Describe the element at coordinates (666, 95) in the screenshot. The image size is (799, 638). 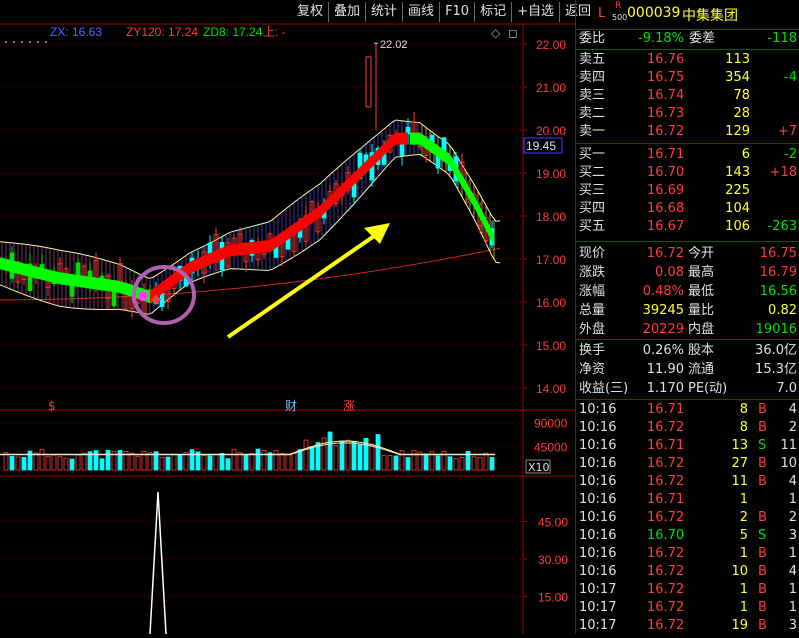
I see `book-price: 16.74` at that location.